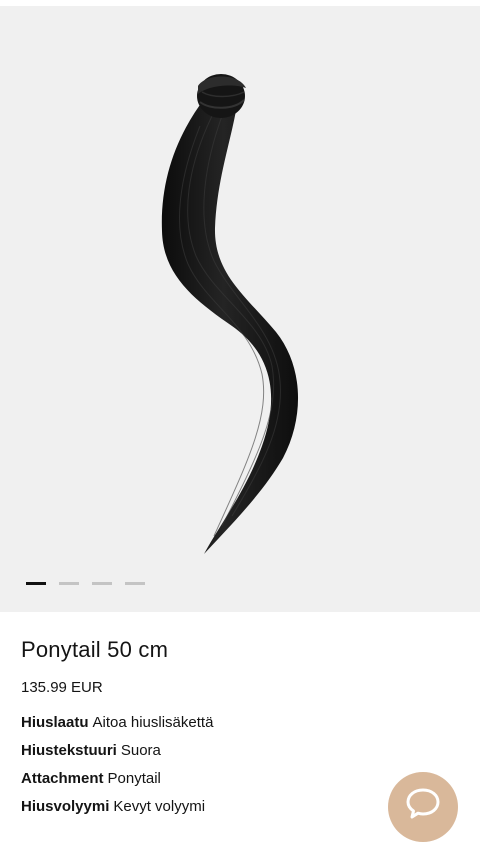  I want to click on attribute-value: Suora, so click(140, 750).